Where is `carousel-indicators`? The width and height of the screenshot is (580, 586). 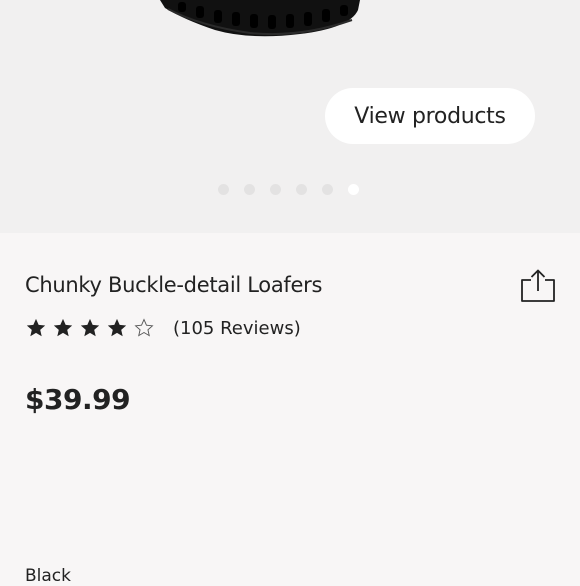
carousel-indicators is located at coordinates (288, 189).